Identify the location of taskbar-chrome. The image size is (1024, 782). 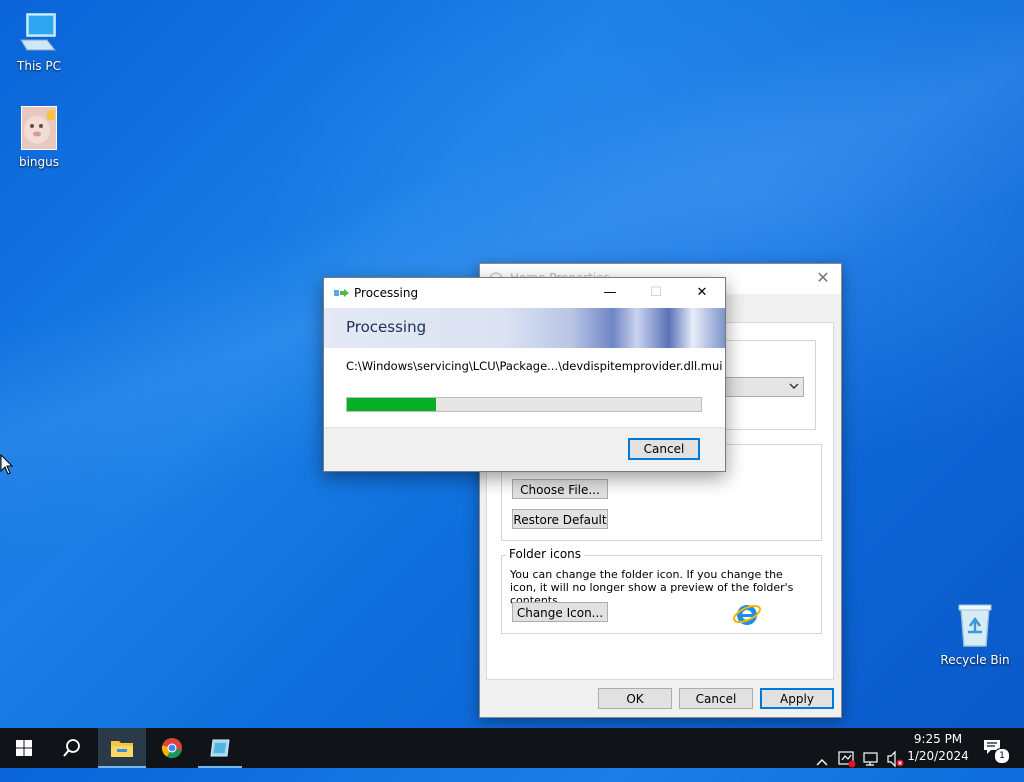
(172, 748).